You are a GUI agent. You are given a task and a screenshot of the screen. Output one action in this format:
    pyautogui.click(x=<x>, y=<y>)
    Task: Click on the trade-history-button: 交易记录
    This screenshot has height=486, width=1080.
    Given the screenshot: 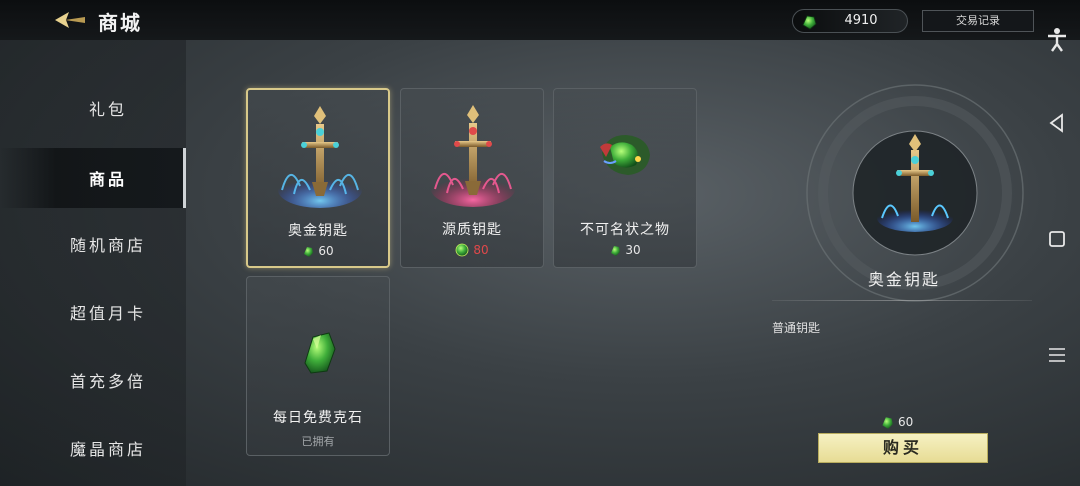 What is the action you would take?
    pyautogui.click(x=978, y=21)
    